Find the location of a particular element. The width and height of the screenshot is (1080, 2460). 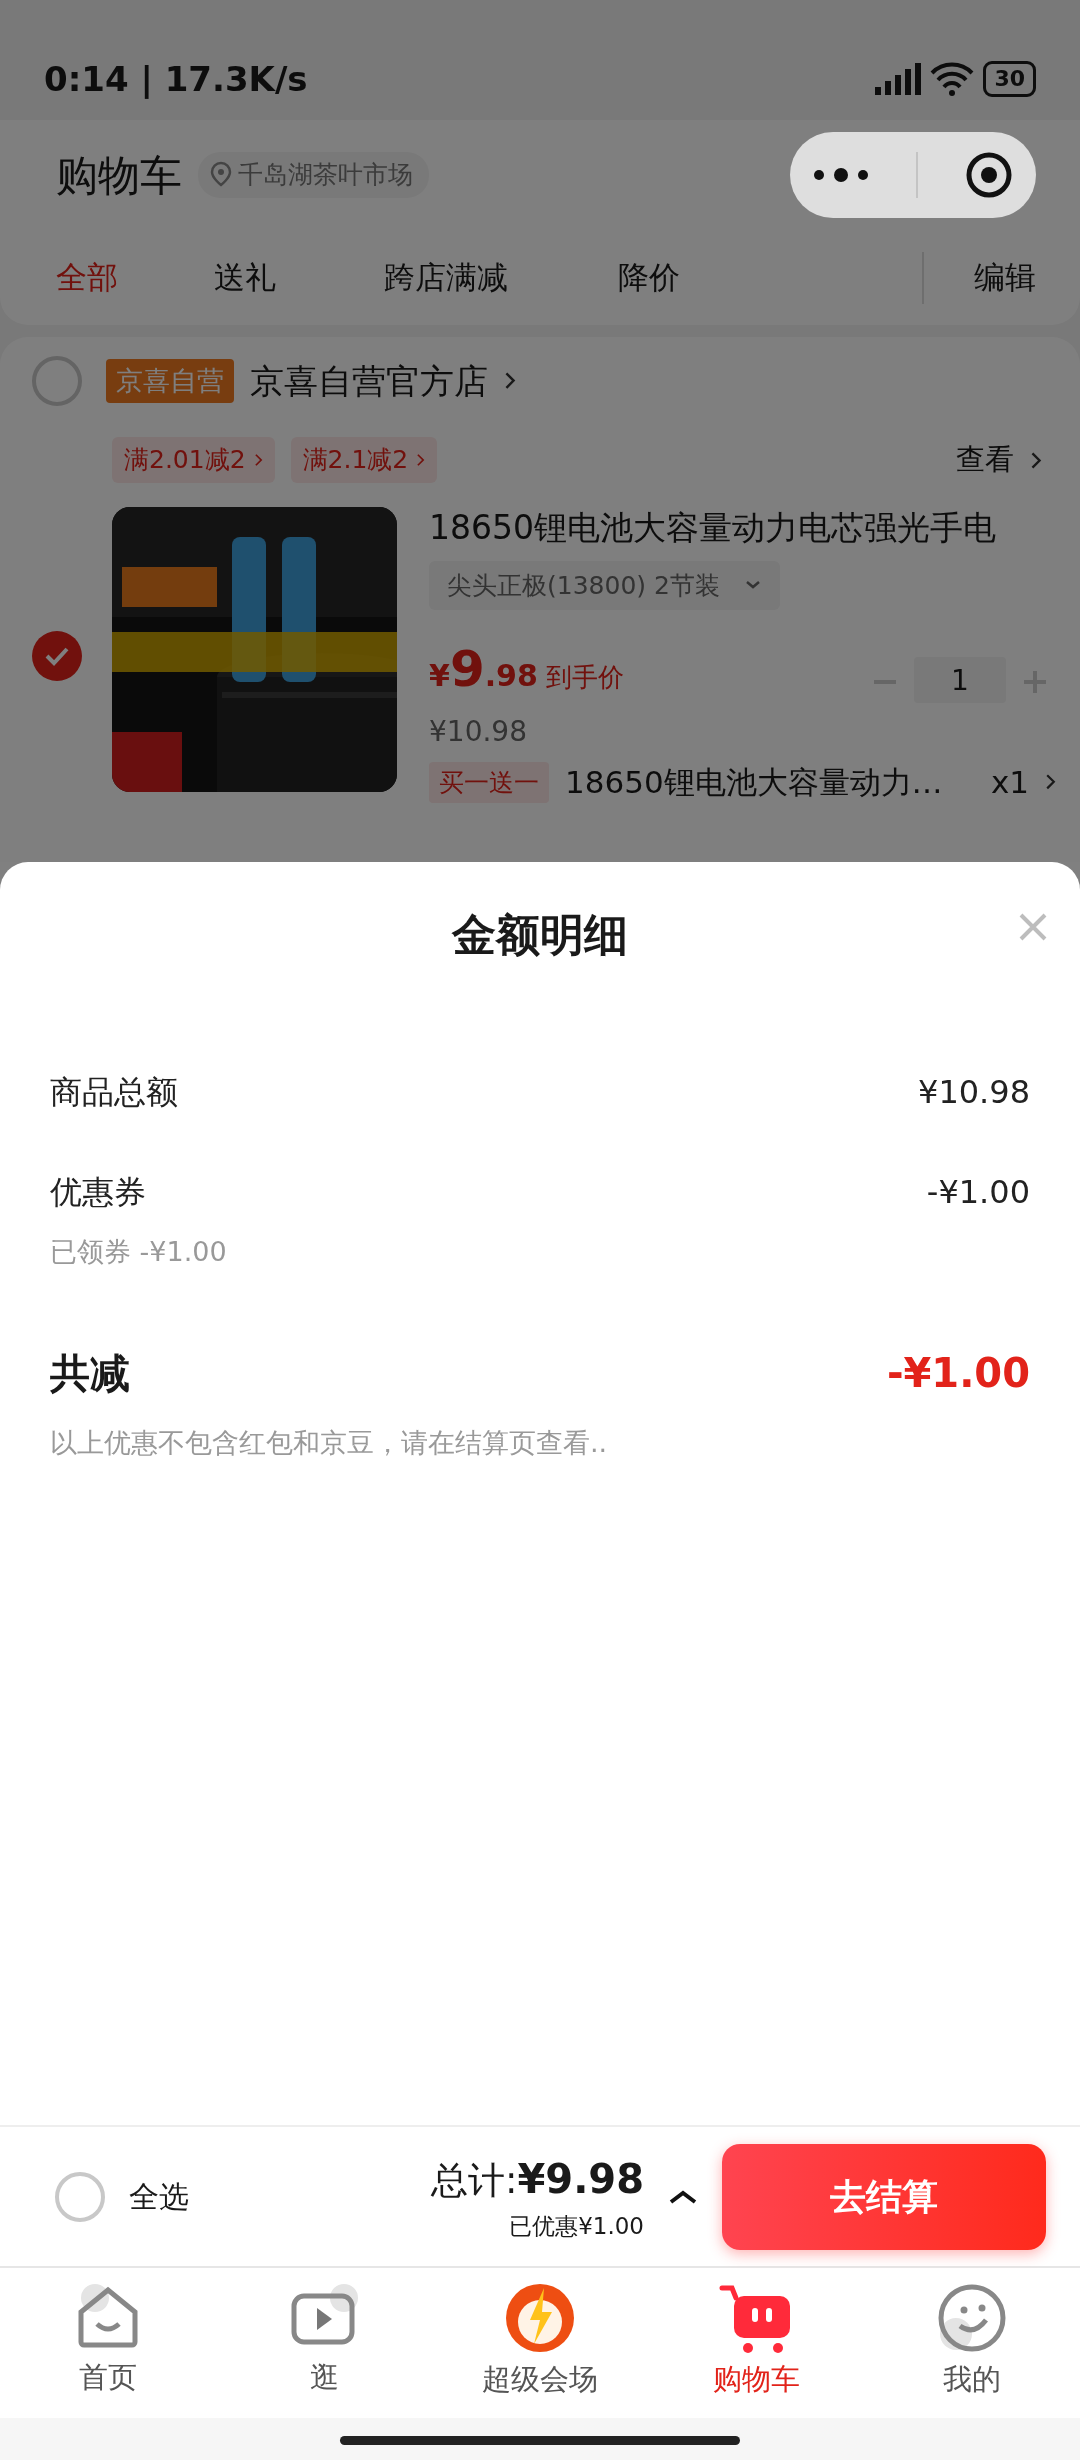

plus-icon is located at coordinates (1035, 682).